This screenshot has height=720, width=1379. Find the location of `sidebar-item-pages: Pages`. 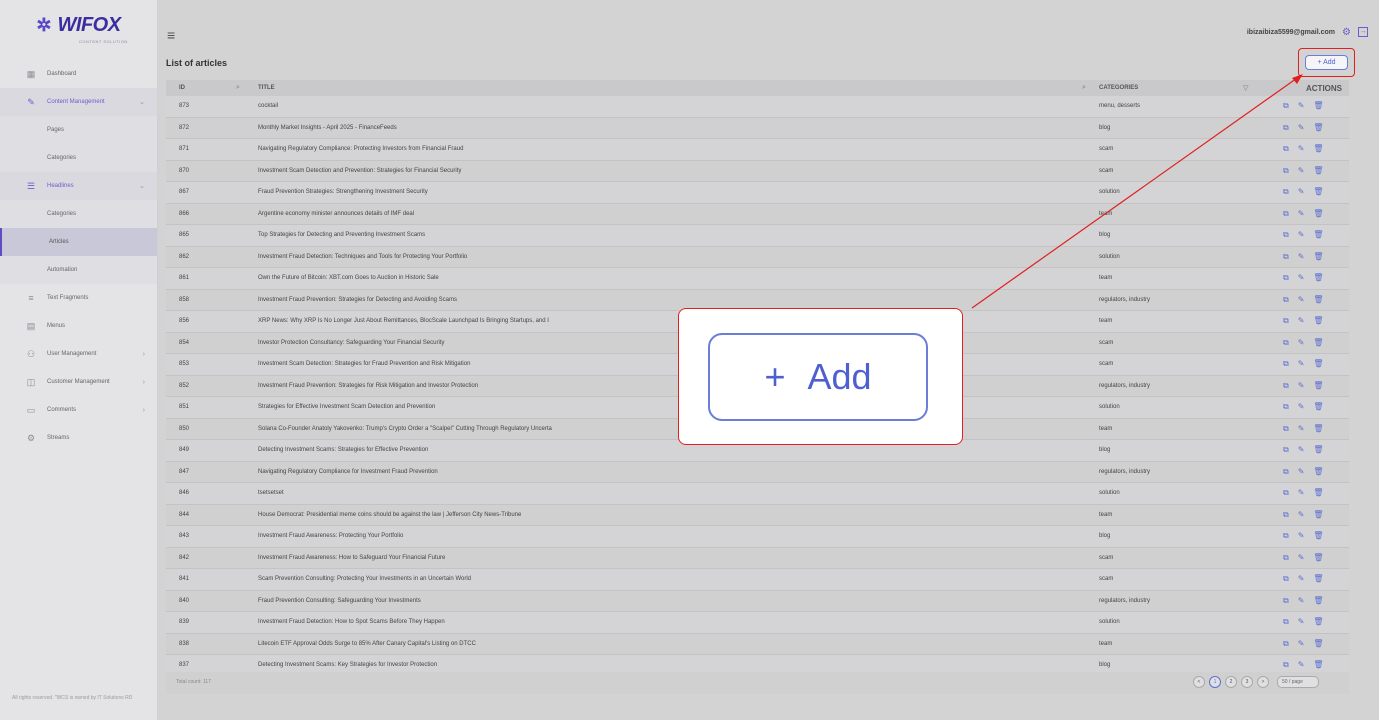

sidebar-item-pages: Pages is located at coordinates (78, 130).